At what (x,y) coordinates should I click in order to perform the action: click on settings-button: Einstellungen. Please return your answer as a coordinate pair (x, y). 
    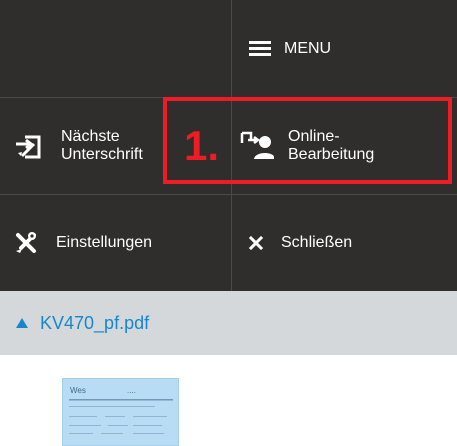
    Looking at the image, I should click on (115, 243).